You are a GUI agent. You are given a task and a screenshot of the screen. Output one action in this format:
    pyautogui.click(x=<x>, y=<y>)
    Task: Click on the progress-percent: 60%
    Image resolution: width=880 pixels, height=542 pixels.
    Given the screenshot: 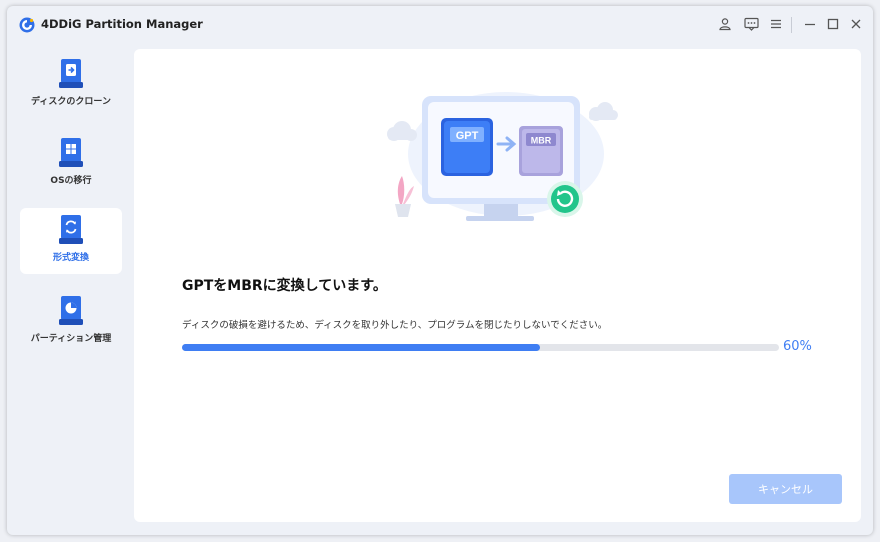 What is the action you would take?
    pyautogui.click(x=797, y=346)
    